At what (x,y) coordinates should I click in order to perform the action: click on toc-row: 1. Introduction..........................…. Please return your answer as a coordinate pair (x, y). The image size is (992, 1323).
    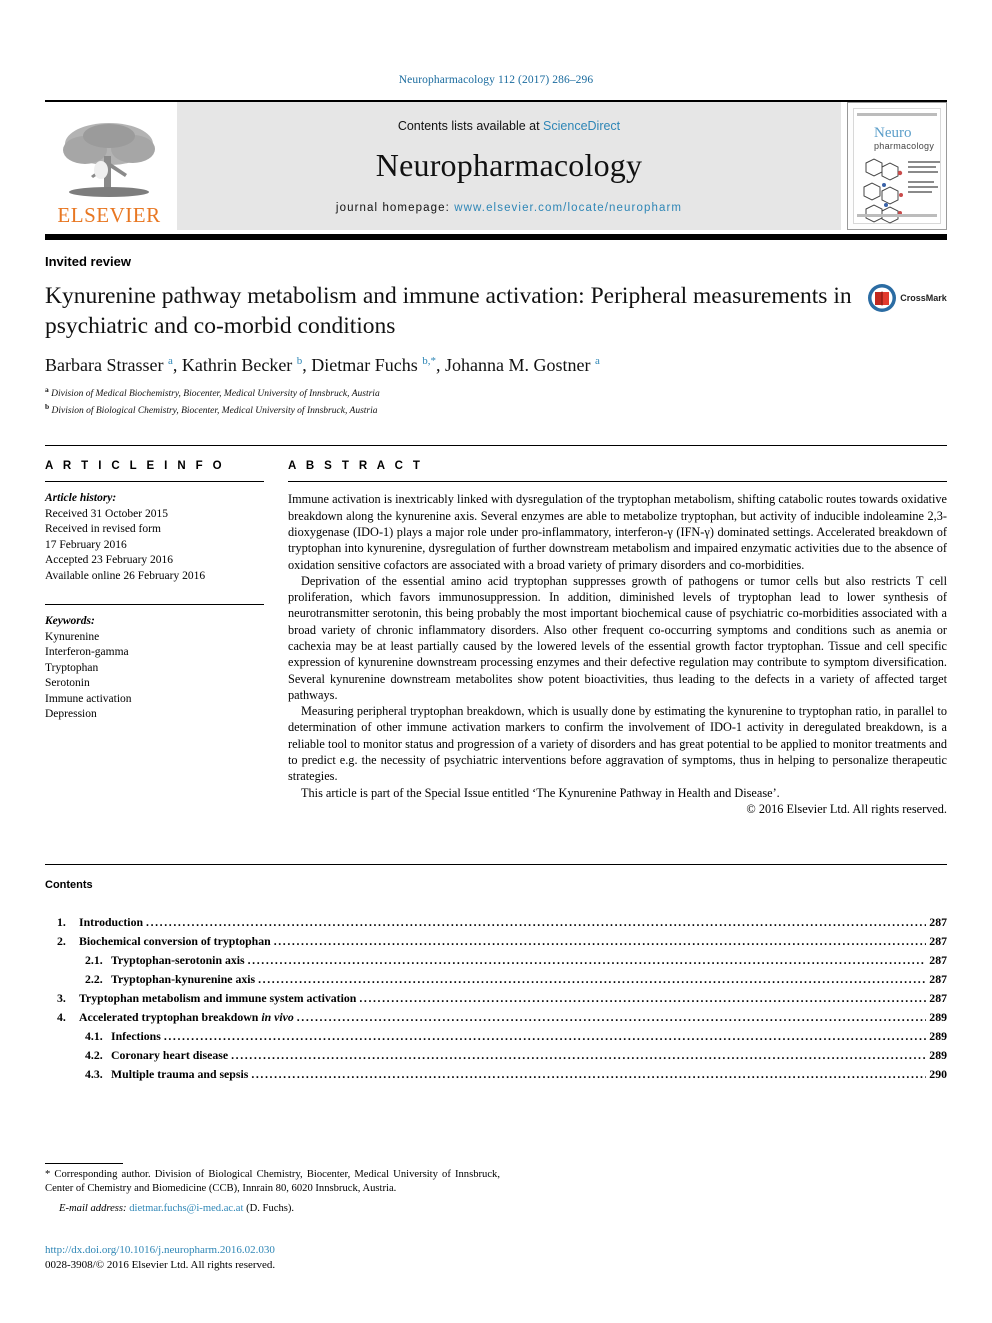
    Looking at the image, I should click on (496, 922).